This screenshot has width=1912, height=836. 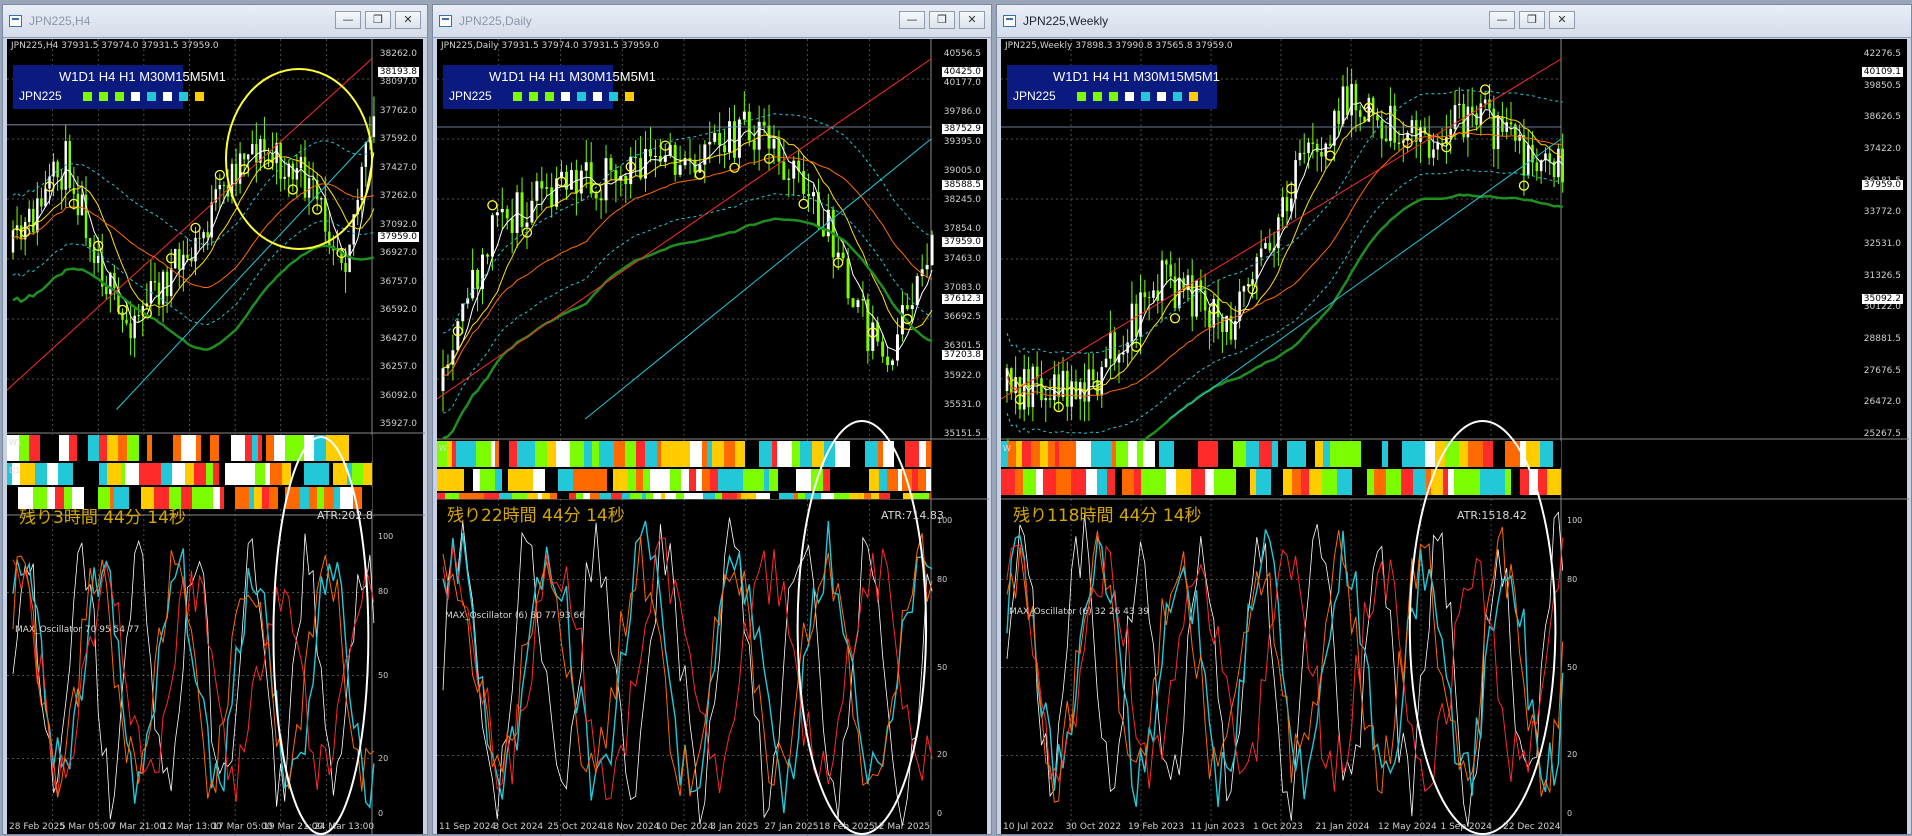 What do you see at coordinates (1882, 307) in the screenshot?
I see `price-axis-label: 30122.0` at bounding box center [1882, 307].